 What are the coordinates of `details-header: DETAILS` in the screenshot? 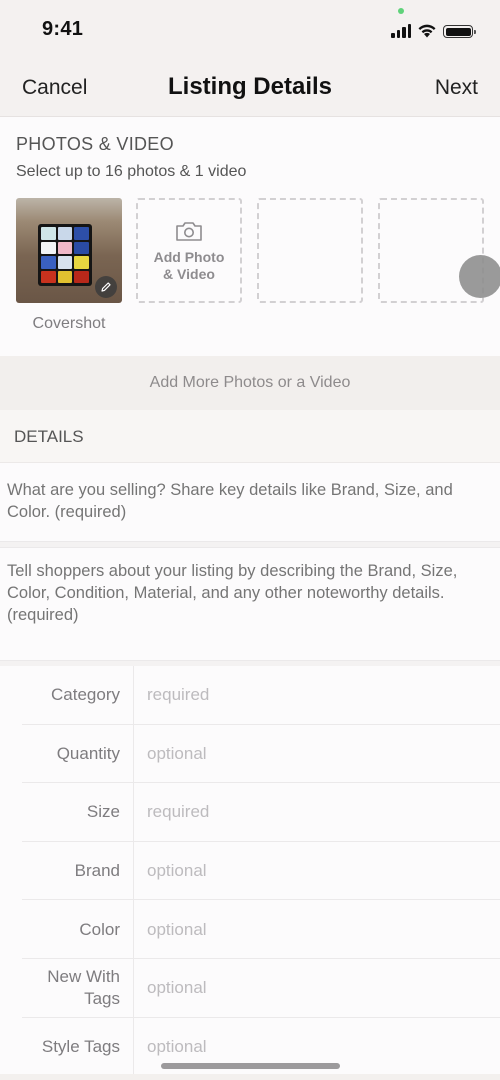 It's located at (250, 436).